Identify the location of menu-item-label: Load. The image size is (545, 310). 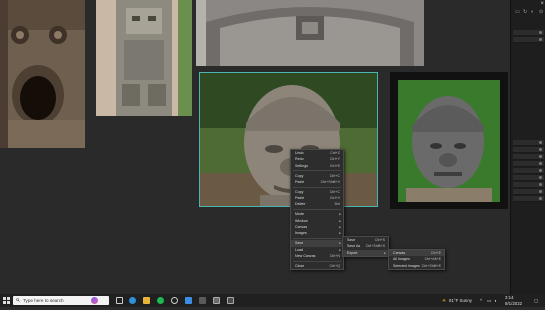
(299, 249).